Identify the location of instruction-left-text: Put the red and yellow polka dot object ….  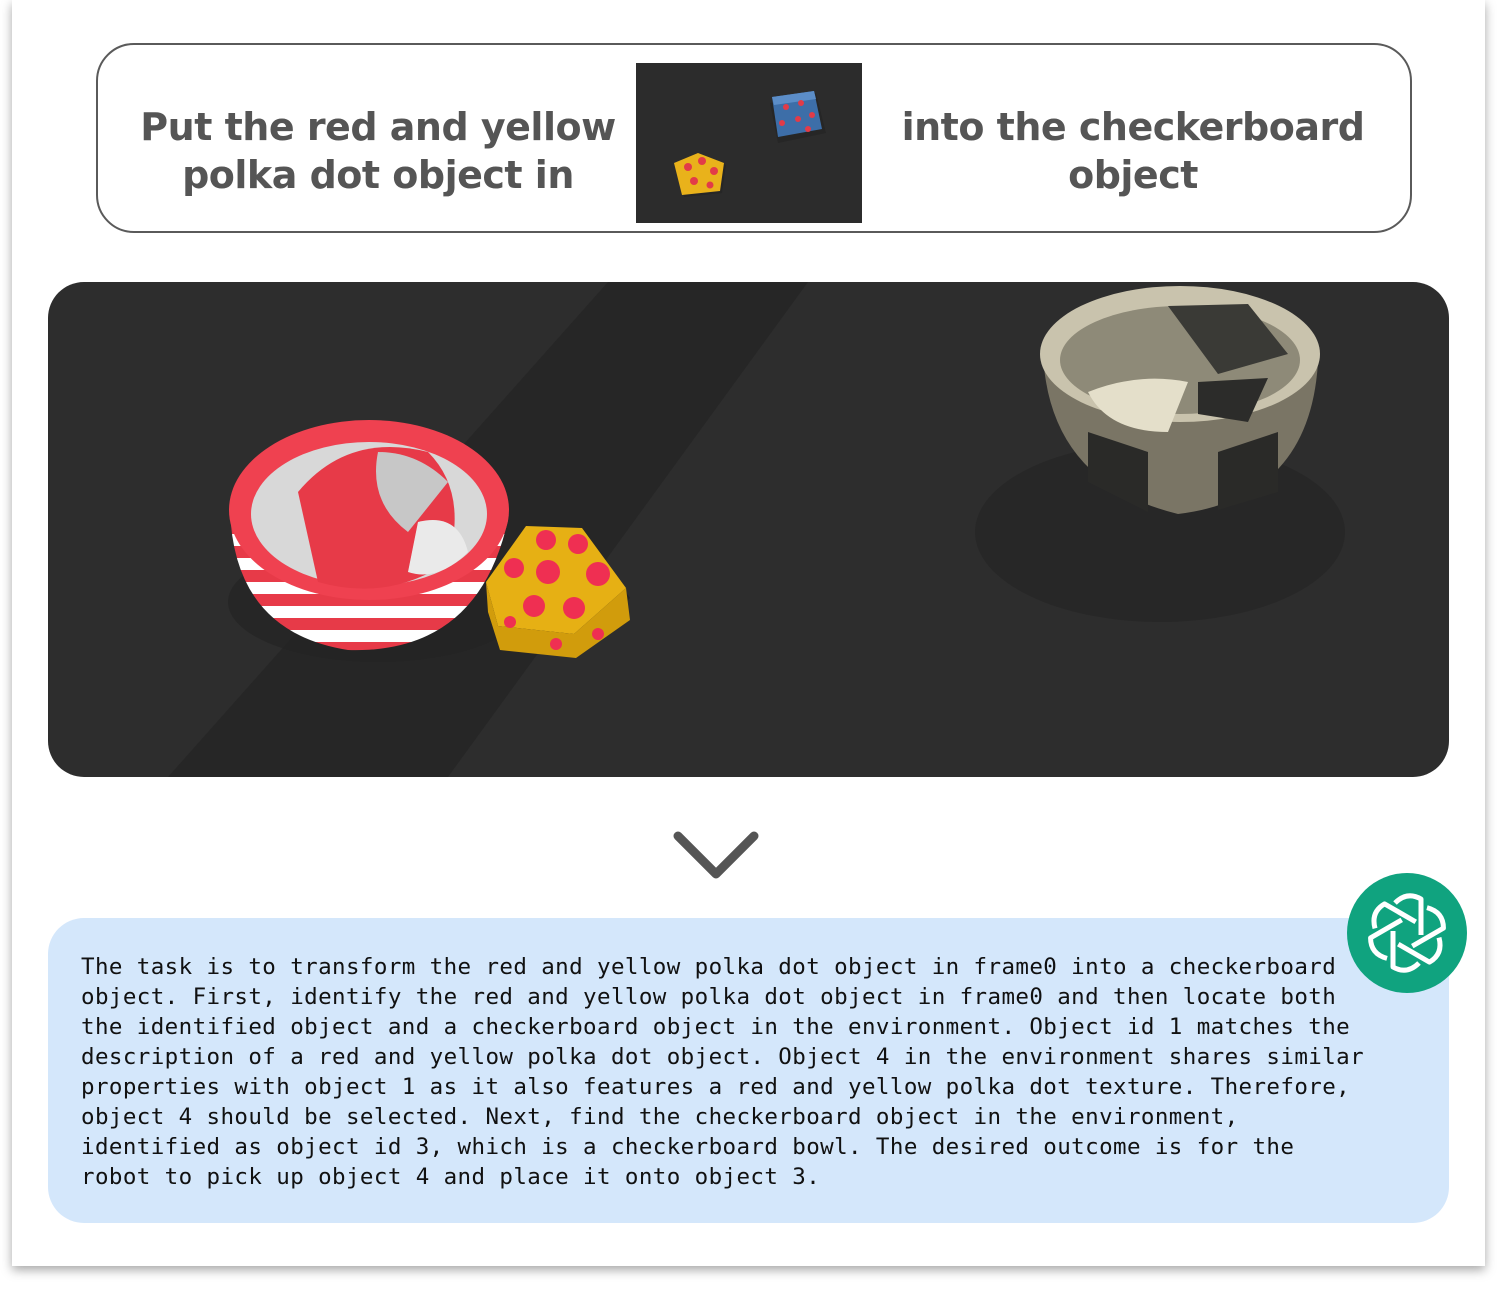
(378, 151).